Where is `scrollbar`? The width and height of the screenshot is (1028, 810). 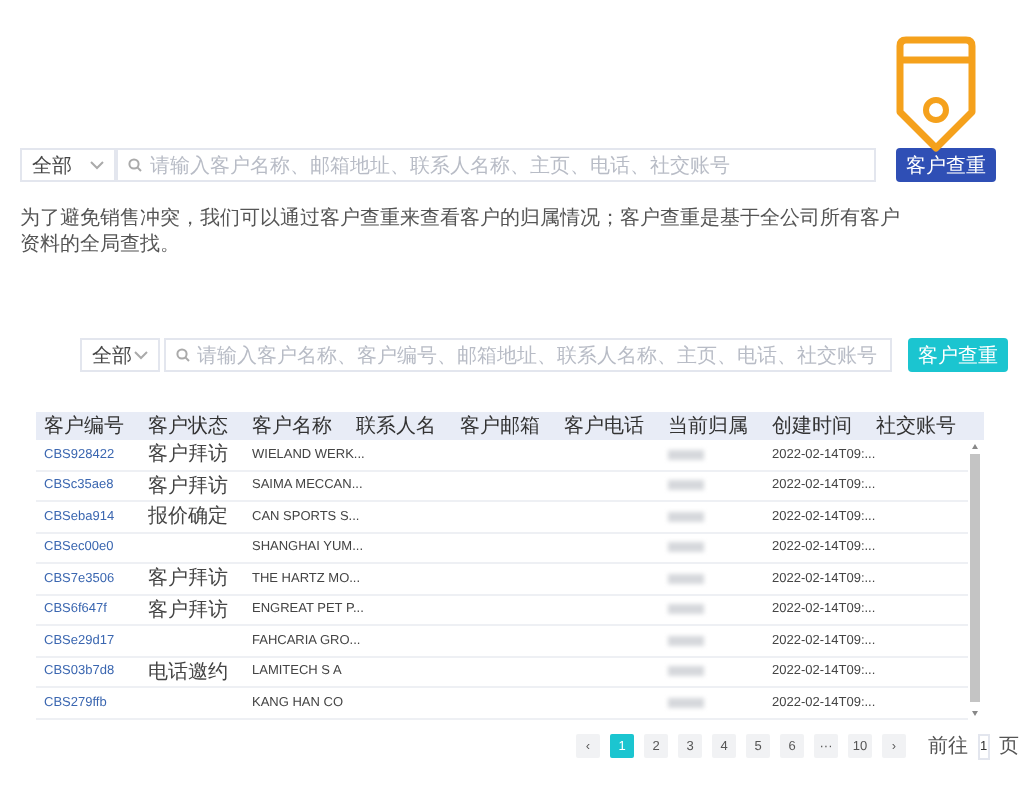 scrollbar is located at coordinates (975, 580).